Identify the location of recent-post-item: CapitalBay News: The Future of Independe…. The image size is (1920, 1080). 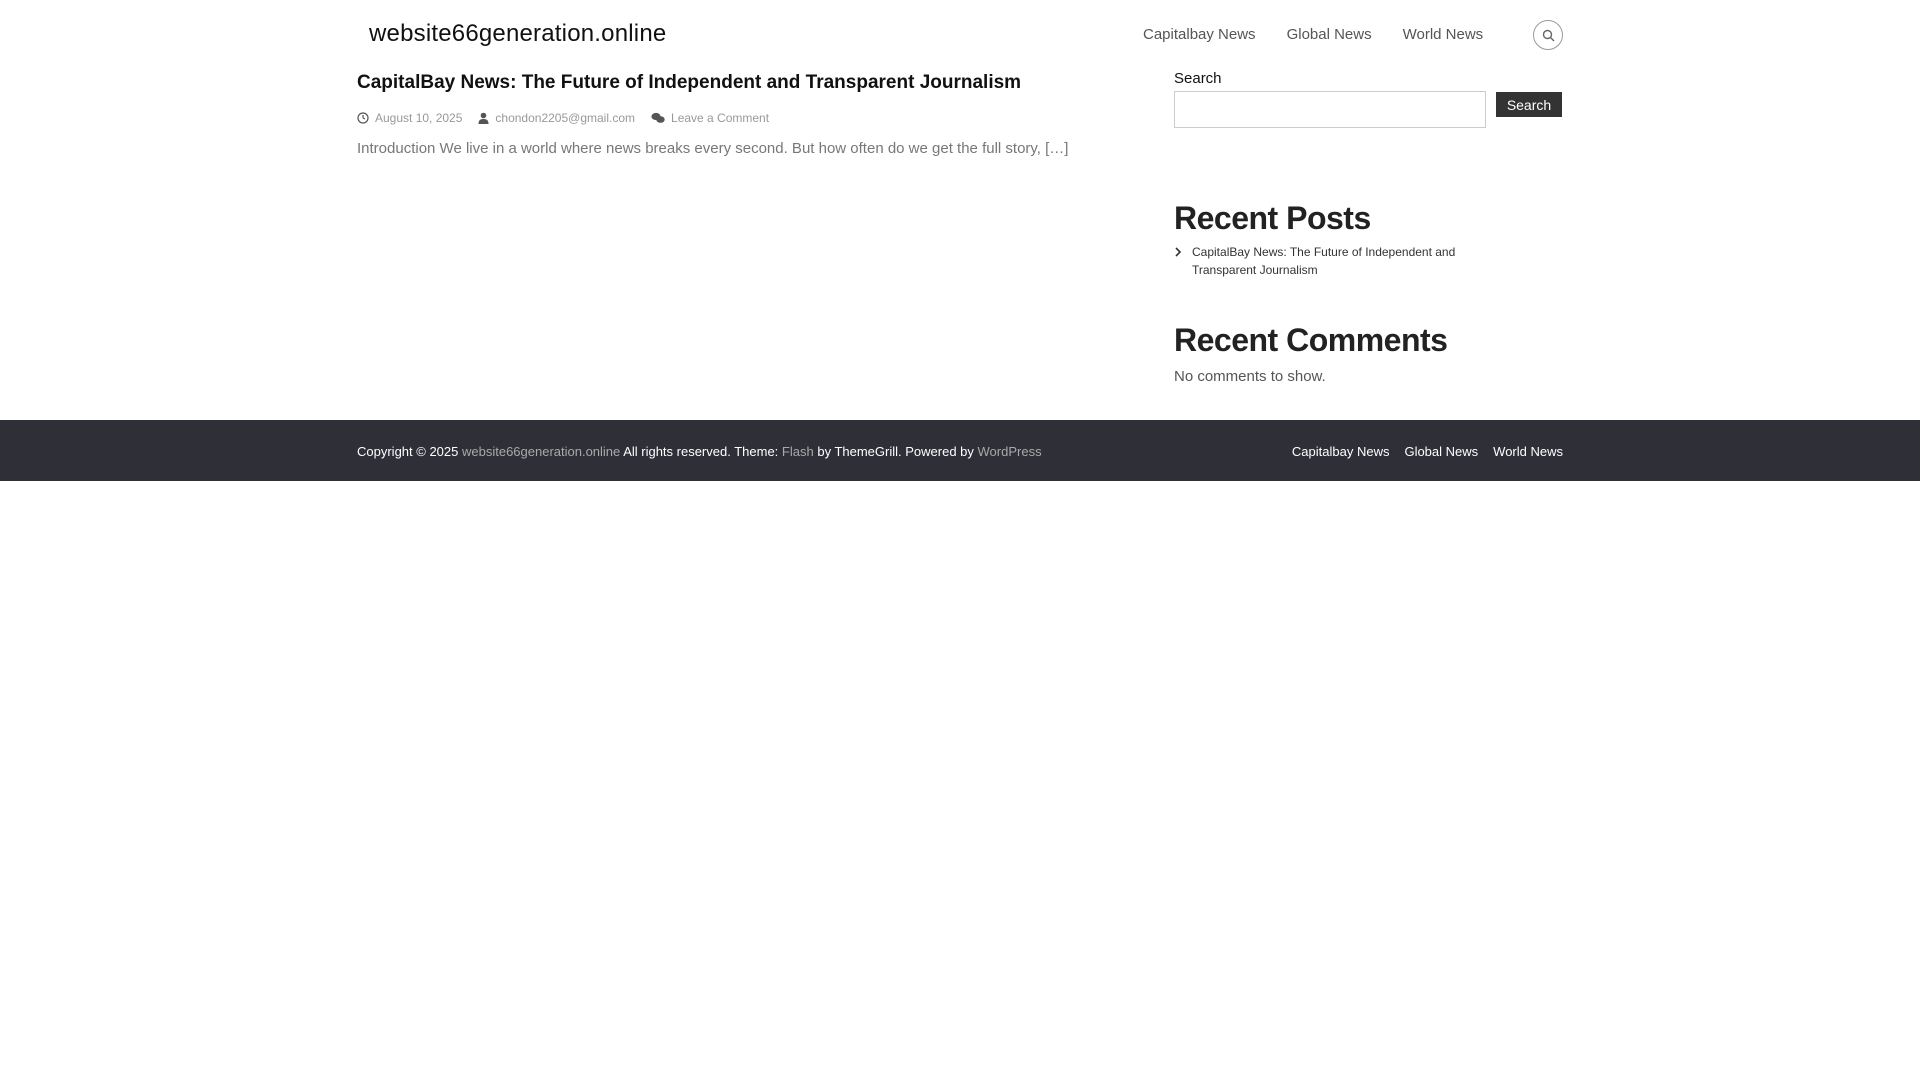
(1344, 261).